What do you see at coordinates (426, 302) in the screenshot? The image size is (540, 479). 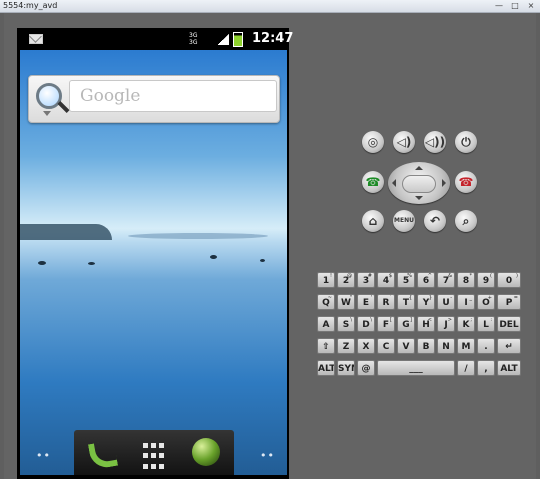 I see `key-y: } Y` at bounding box center [426, 302].